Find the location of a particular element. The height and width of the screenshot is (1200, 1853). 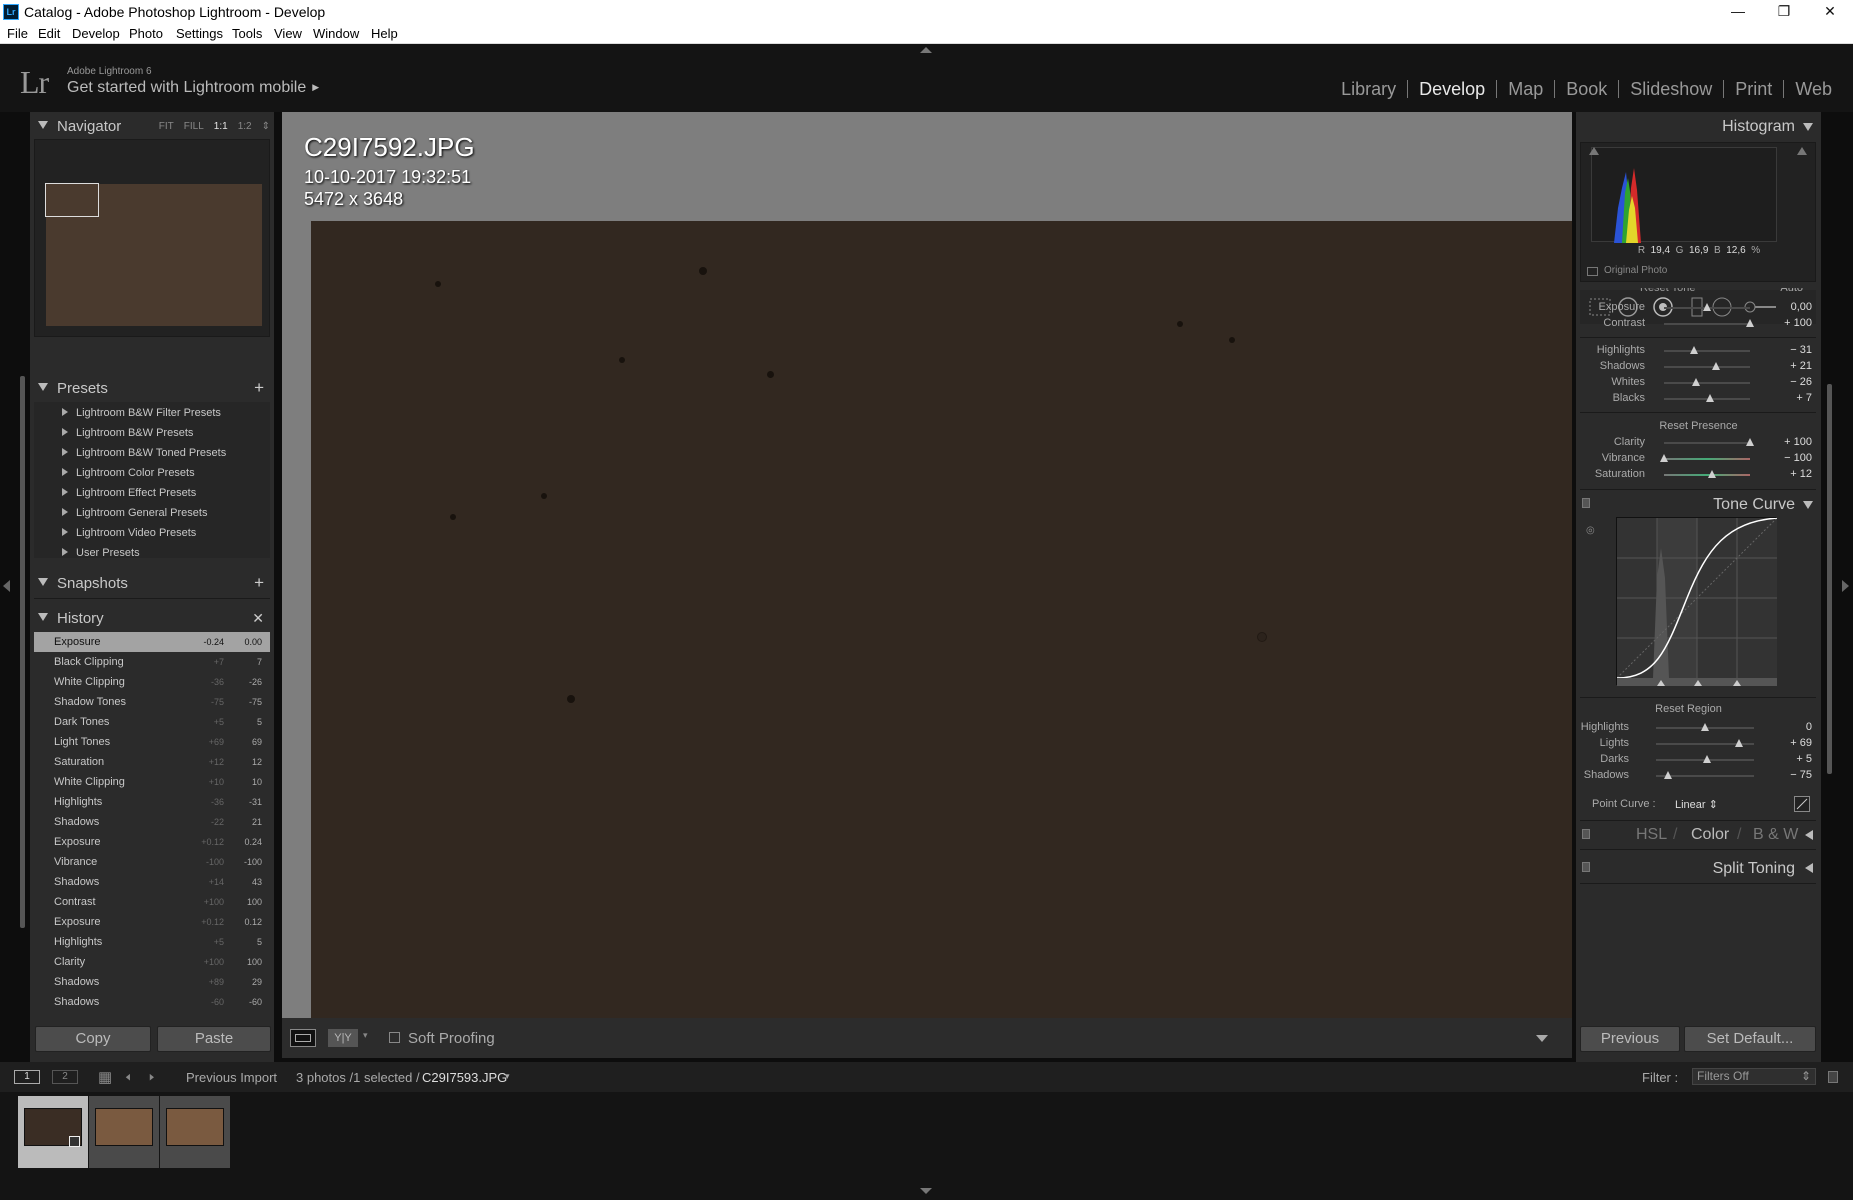

history-step: White Clipping -36 -26 is located at coordinates (152, 682).